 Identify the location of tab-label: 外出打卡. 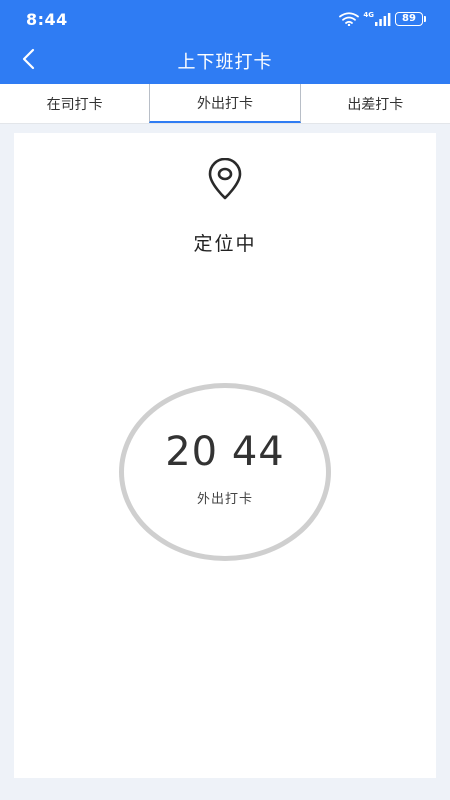
(224, 103).